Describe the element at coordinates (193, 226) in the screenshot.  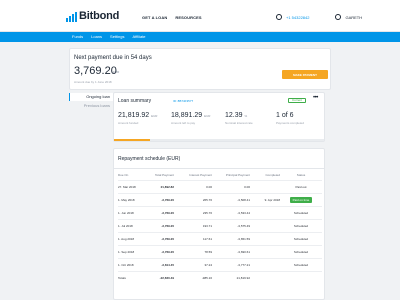
I see `table-cell: 193.71` at that location.